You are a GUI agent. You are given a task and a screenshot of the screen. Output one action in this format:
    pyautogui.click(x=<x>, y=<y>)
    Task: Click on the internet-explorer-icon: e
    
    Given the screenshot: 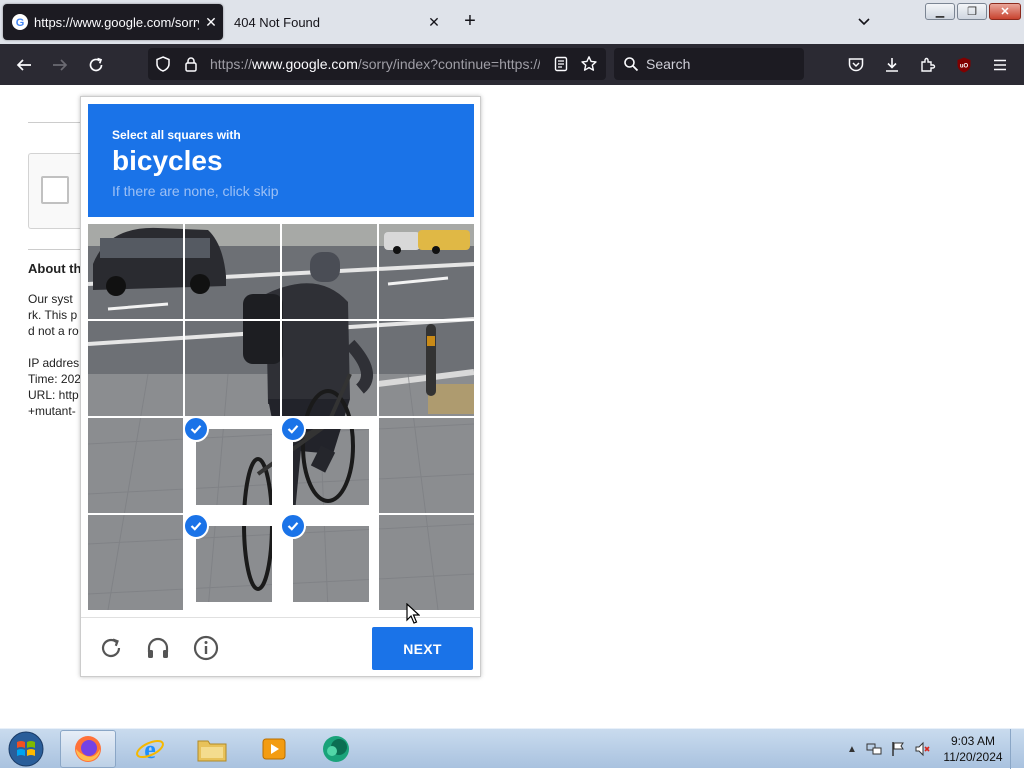 What is the action you would take?
    pyautogui.click(x=150, y=749)
    